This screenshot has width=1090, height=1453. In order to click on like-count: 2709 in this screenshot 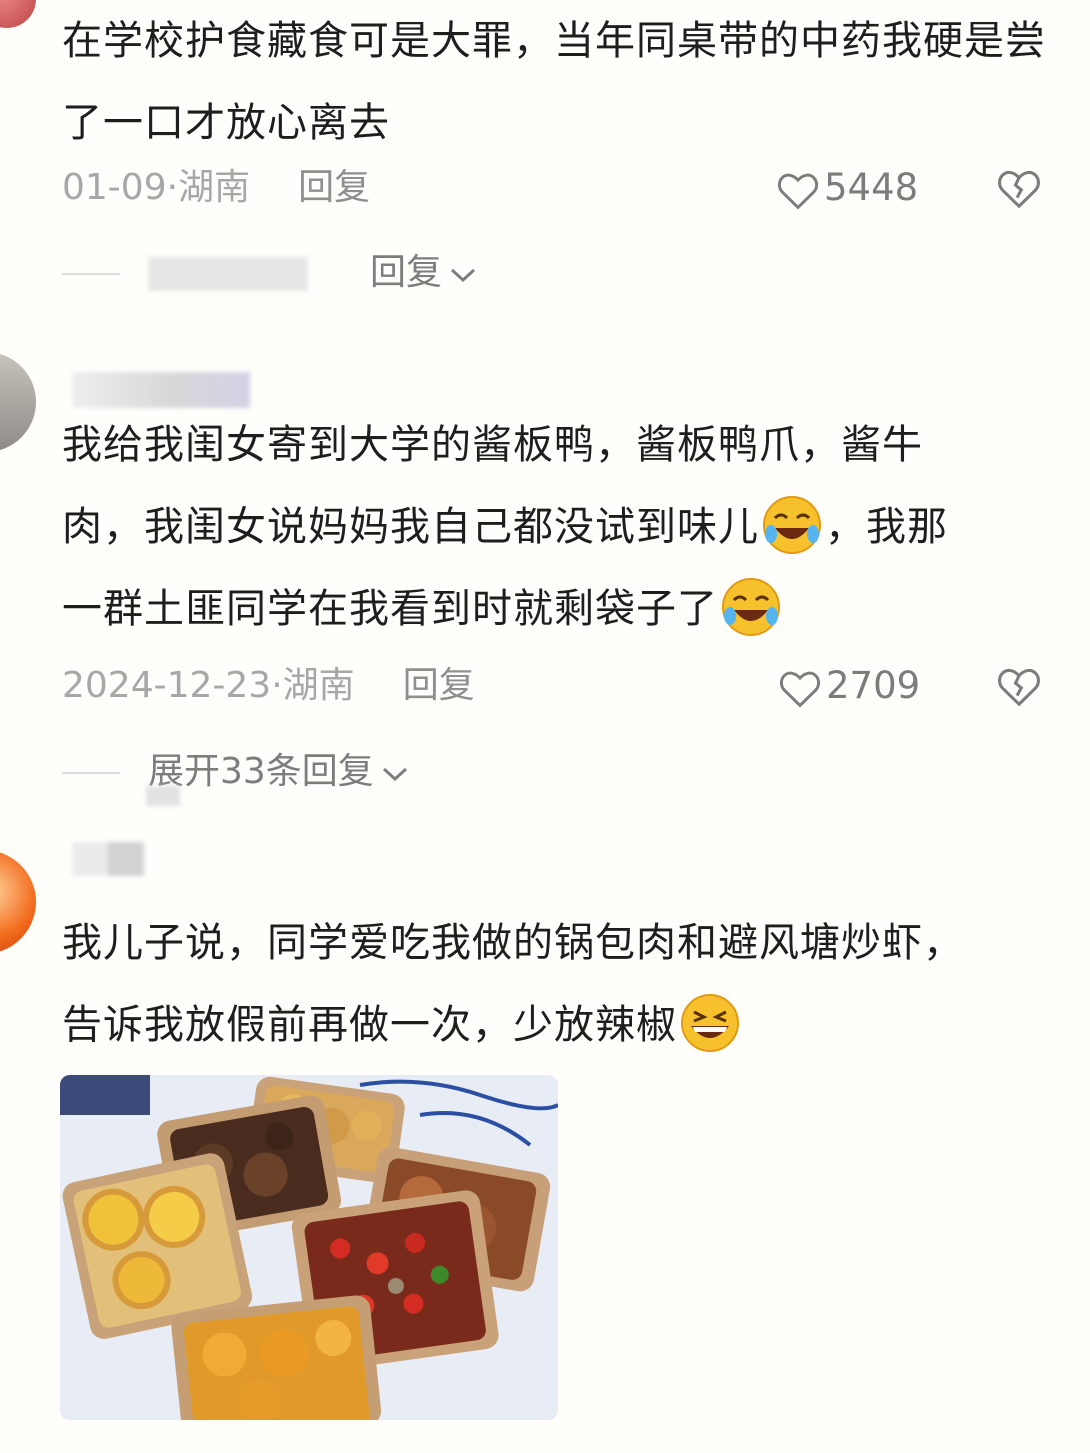, I will do `click(873, 685)`.